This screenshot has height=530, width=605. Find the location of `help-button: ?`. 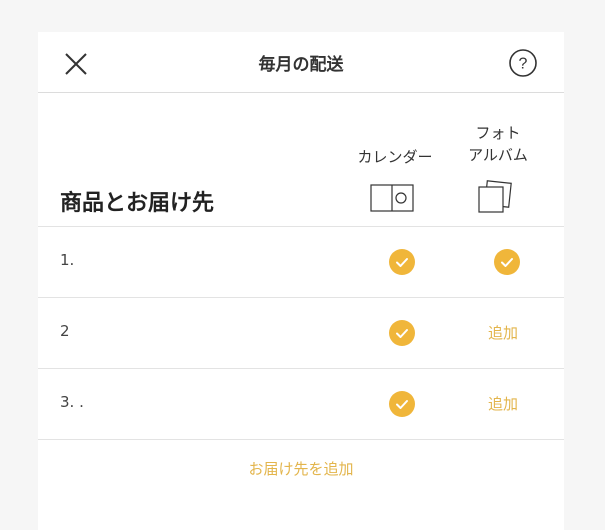

help-button: ? is located at coordinates (523, 63).